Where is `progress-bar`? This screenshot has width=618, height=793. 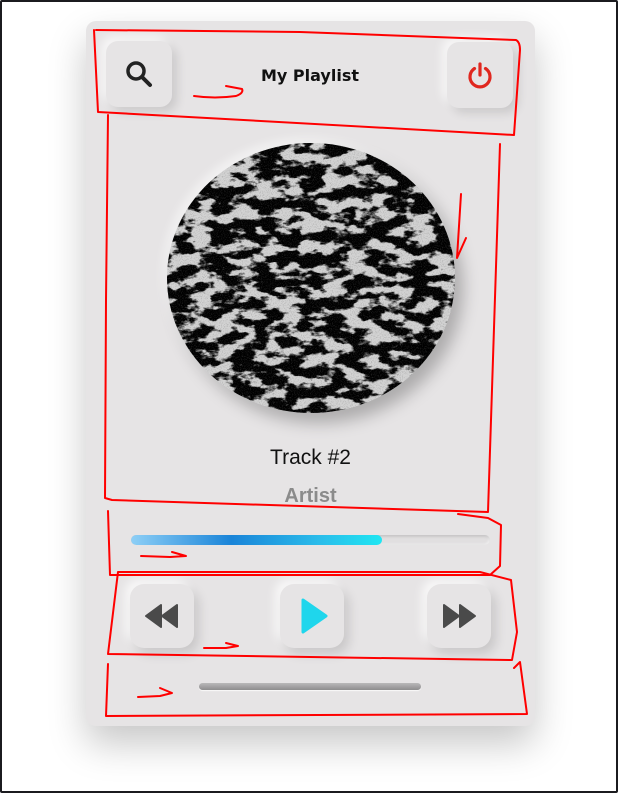 progress-bar is located at coordinates (310, 540).